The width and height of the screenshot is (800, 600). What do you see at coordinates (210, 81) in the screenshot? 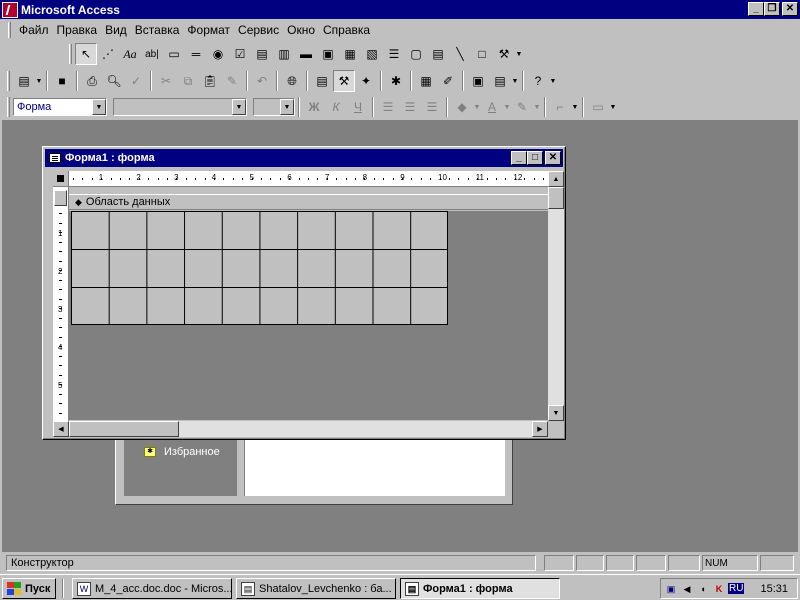
I see `paste-icon: 📋︎` at bounding box center [210, 81].